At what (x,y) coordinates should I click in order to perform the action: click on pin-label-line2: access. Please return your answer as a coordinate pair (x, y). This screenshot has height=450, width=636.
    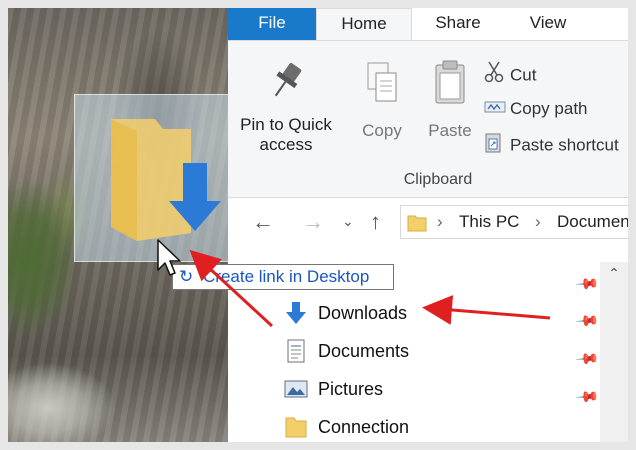
    Looking at the image, I should click on (286, 144).